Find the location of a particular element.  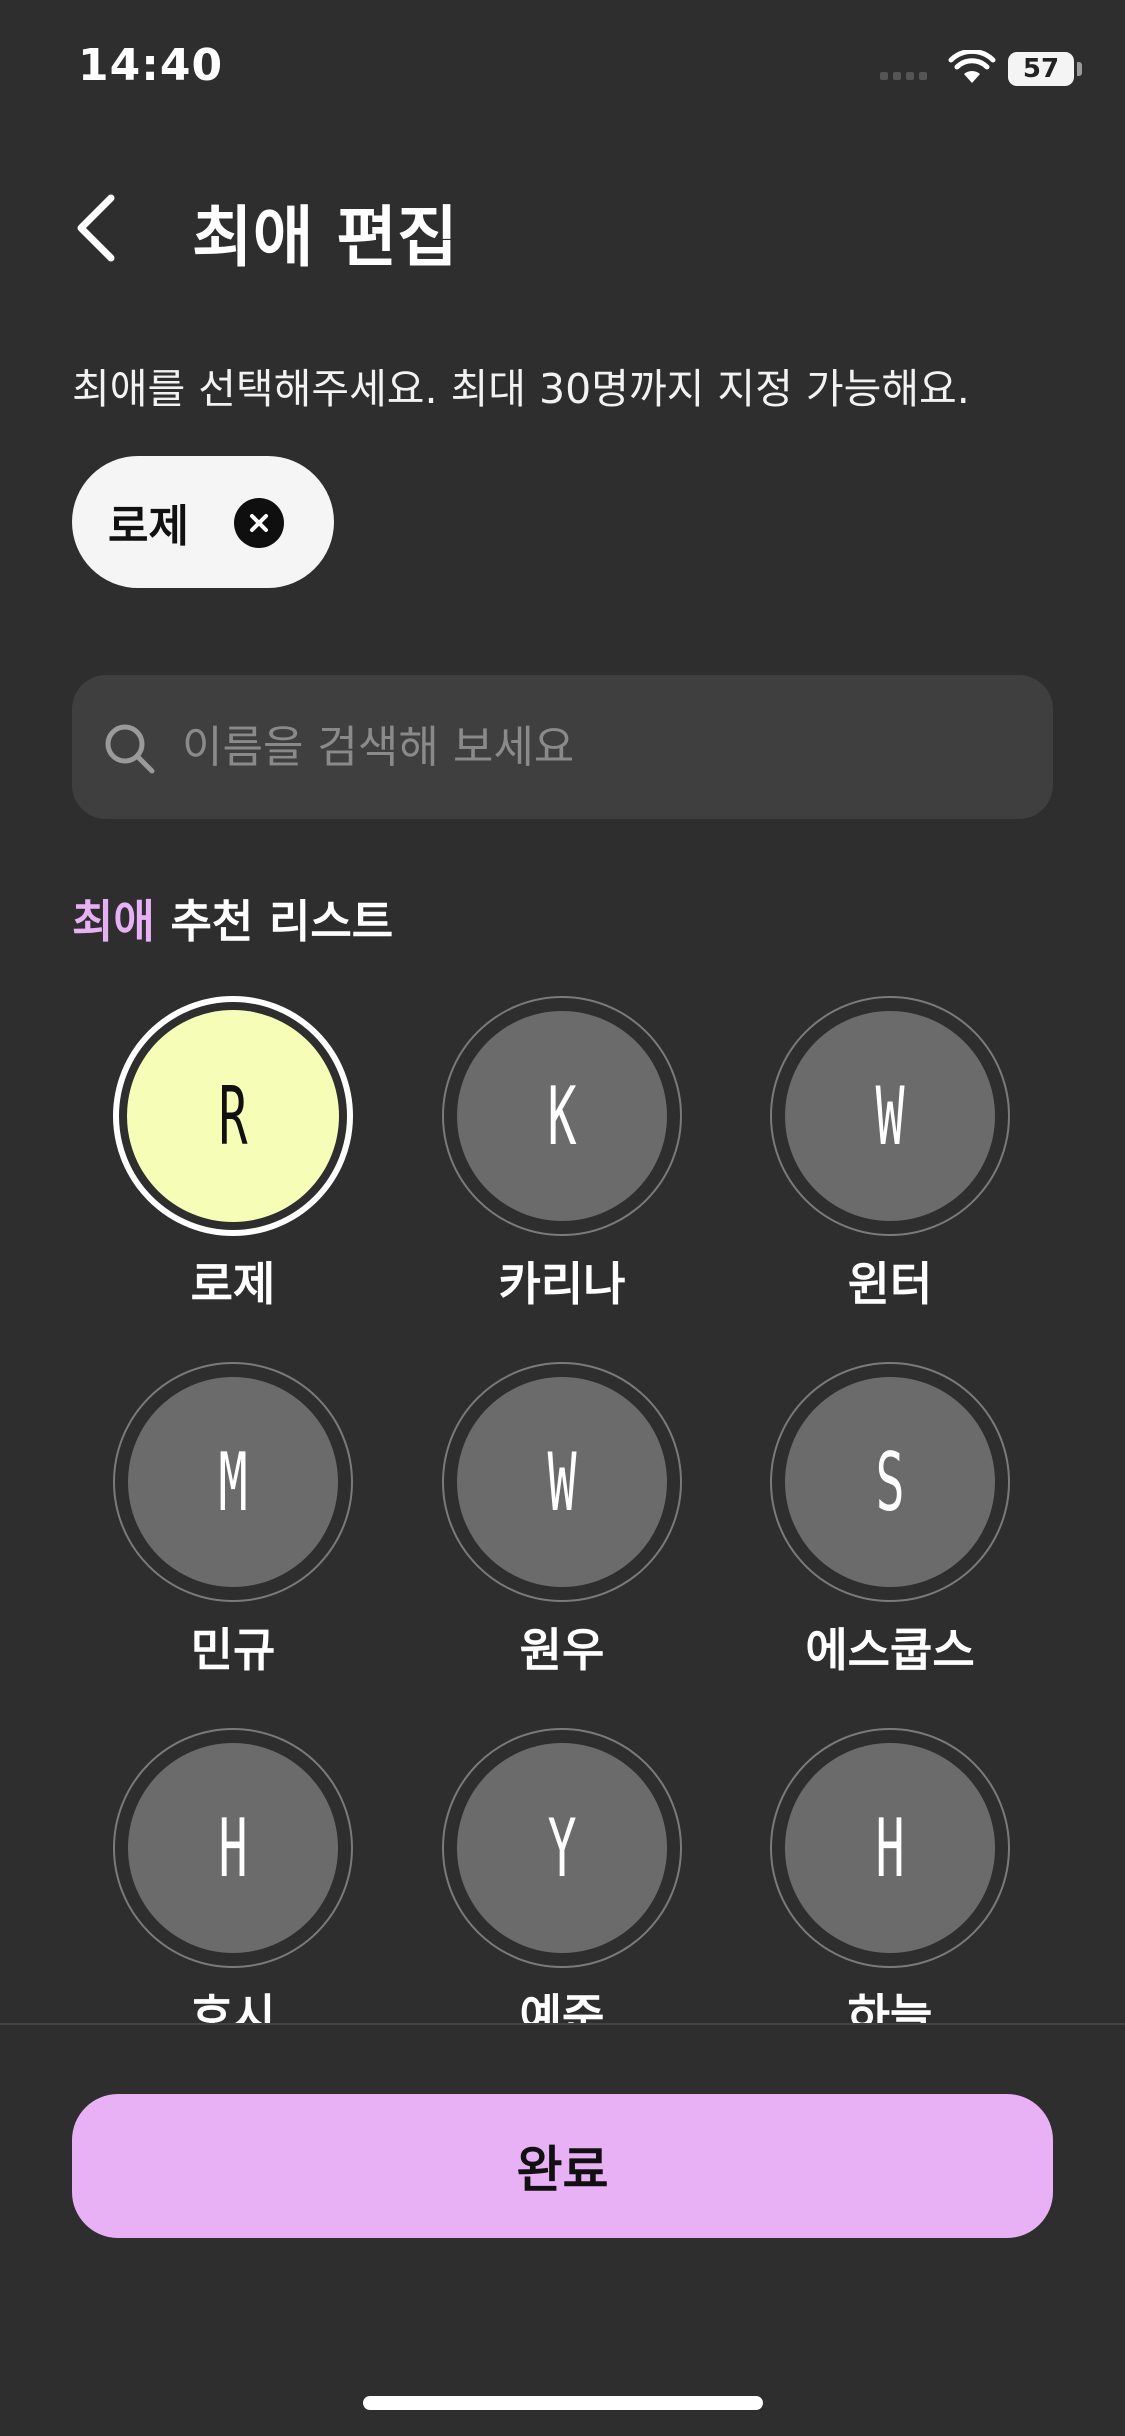

cellular-signal-icon is located at coordinates (903, 76).